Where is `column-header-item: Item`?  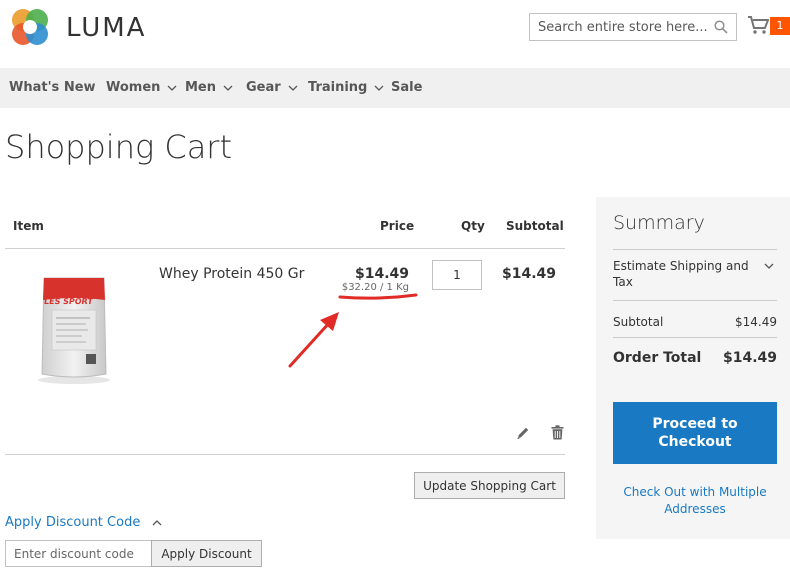 column-header-item: Item is located at coordinates (28, 226).